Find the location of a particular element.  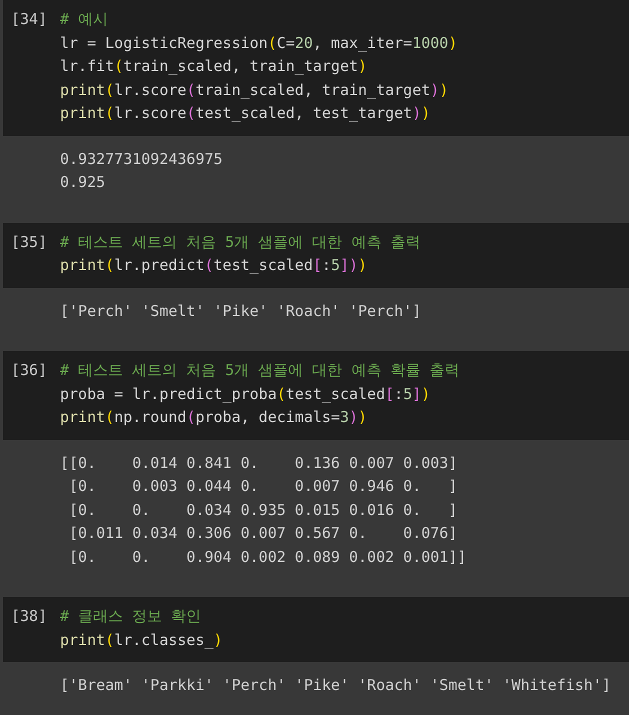

code-cell: [35] # 테스트 세트의 처음 5개 샘플에 대한 예측 출력 print(lr.predict(test_scaled[:5])) is located at coordinates (316, 255).